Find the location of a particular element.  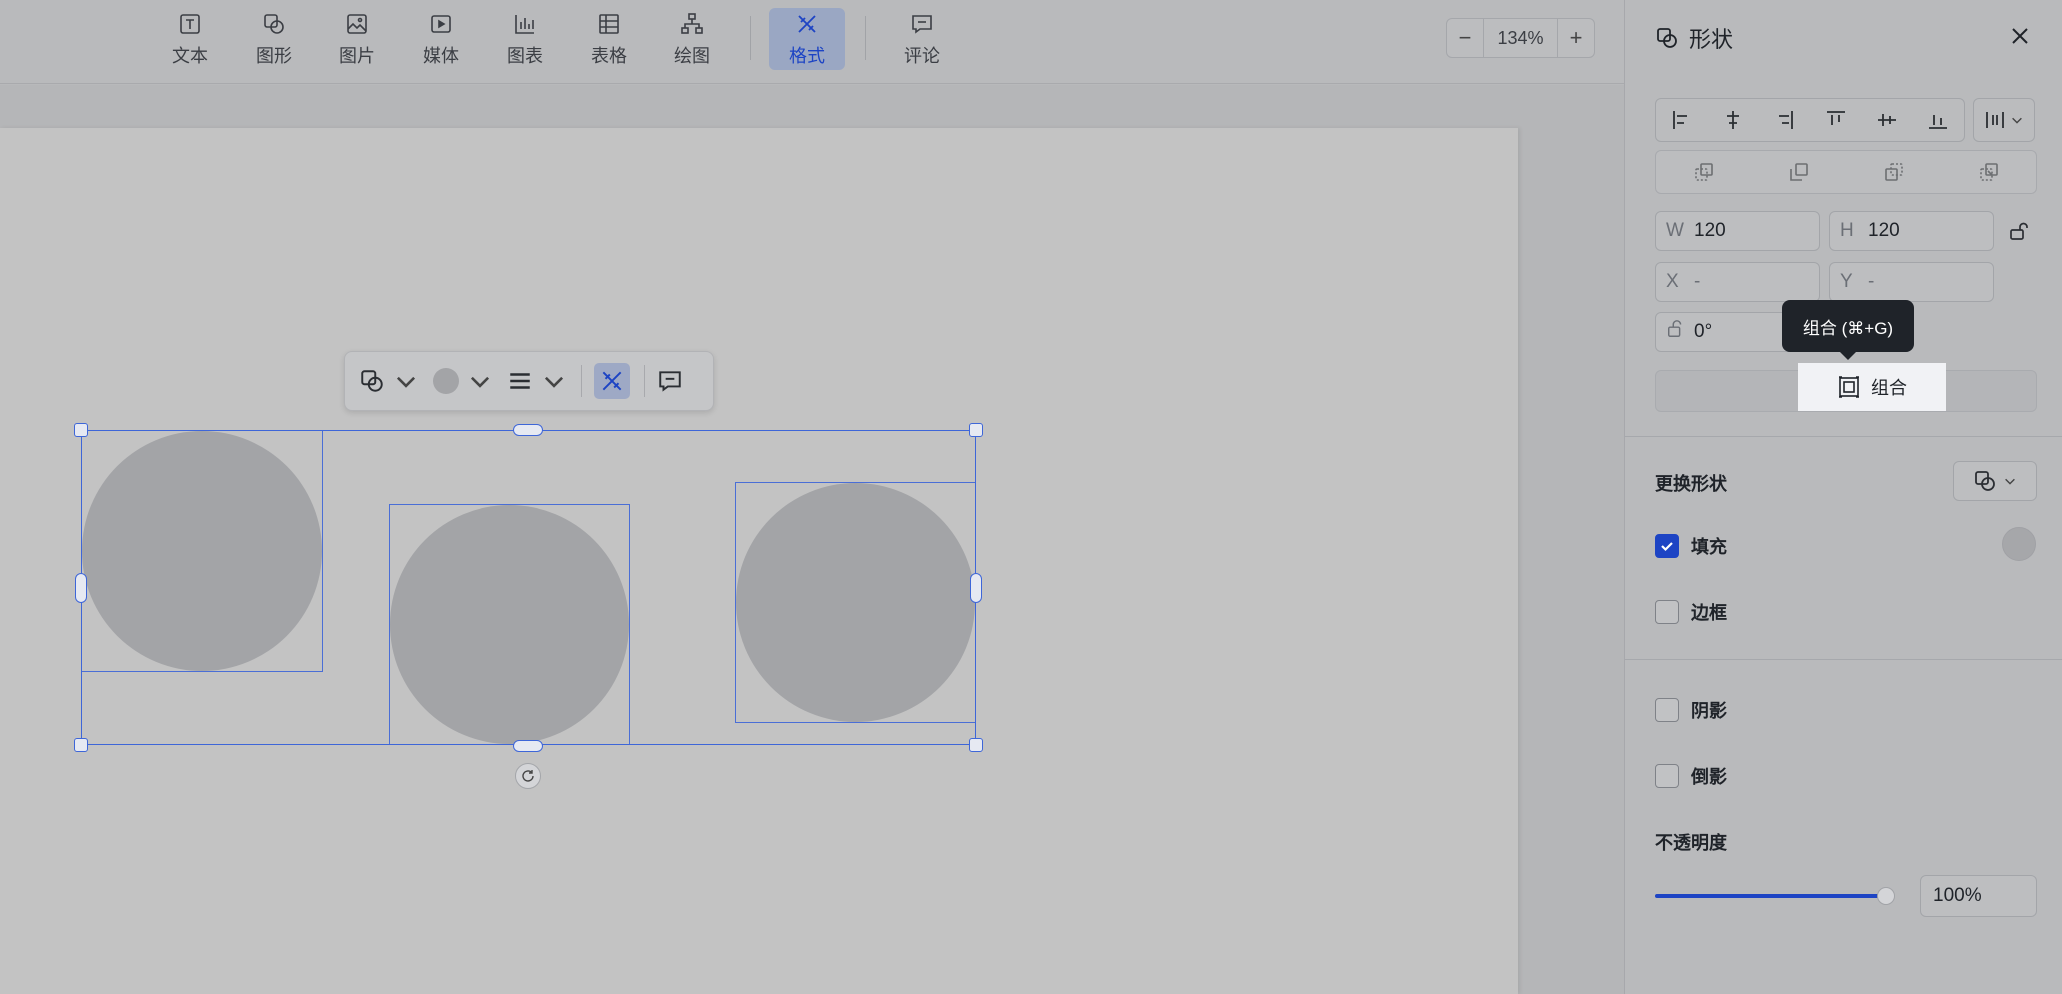

border-checkbox-row: 边框 is located at coordinates (1691, 612).